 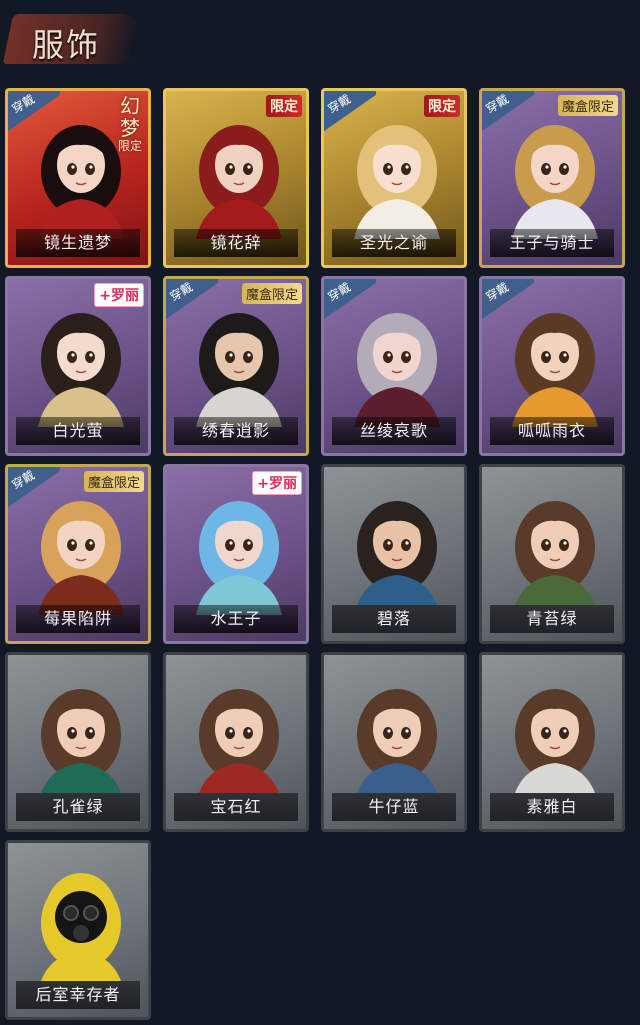 What do you see at coordinates (394, 619) in the screenshot?
I see `costume-name: 碧落` at bounding box center [394, 619].